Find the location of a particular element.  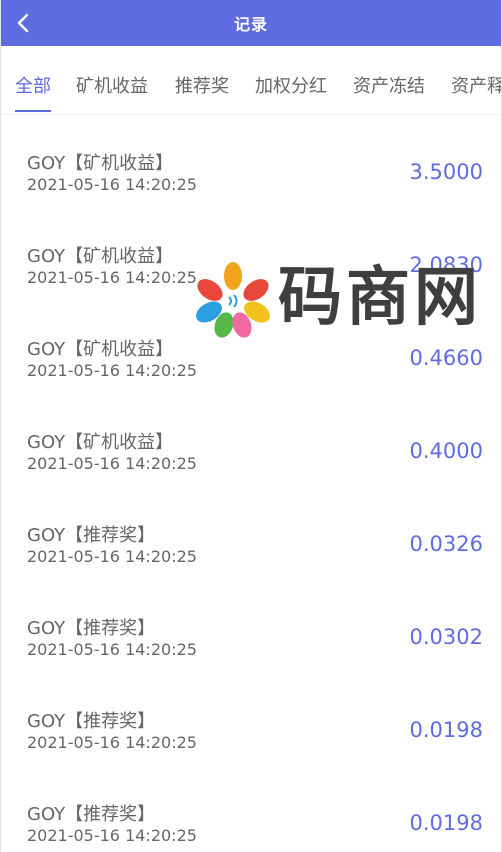

record-amount: 0.4000 is located at coordinates (446, 451).